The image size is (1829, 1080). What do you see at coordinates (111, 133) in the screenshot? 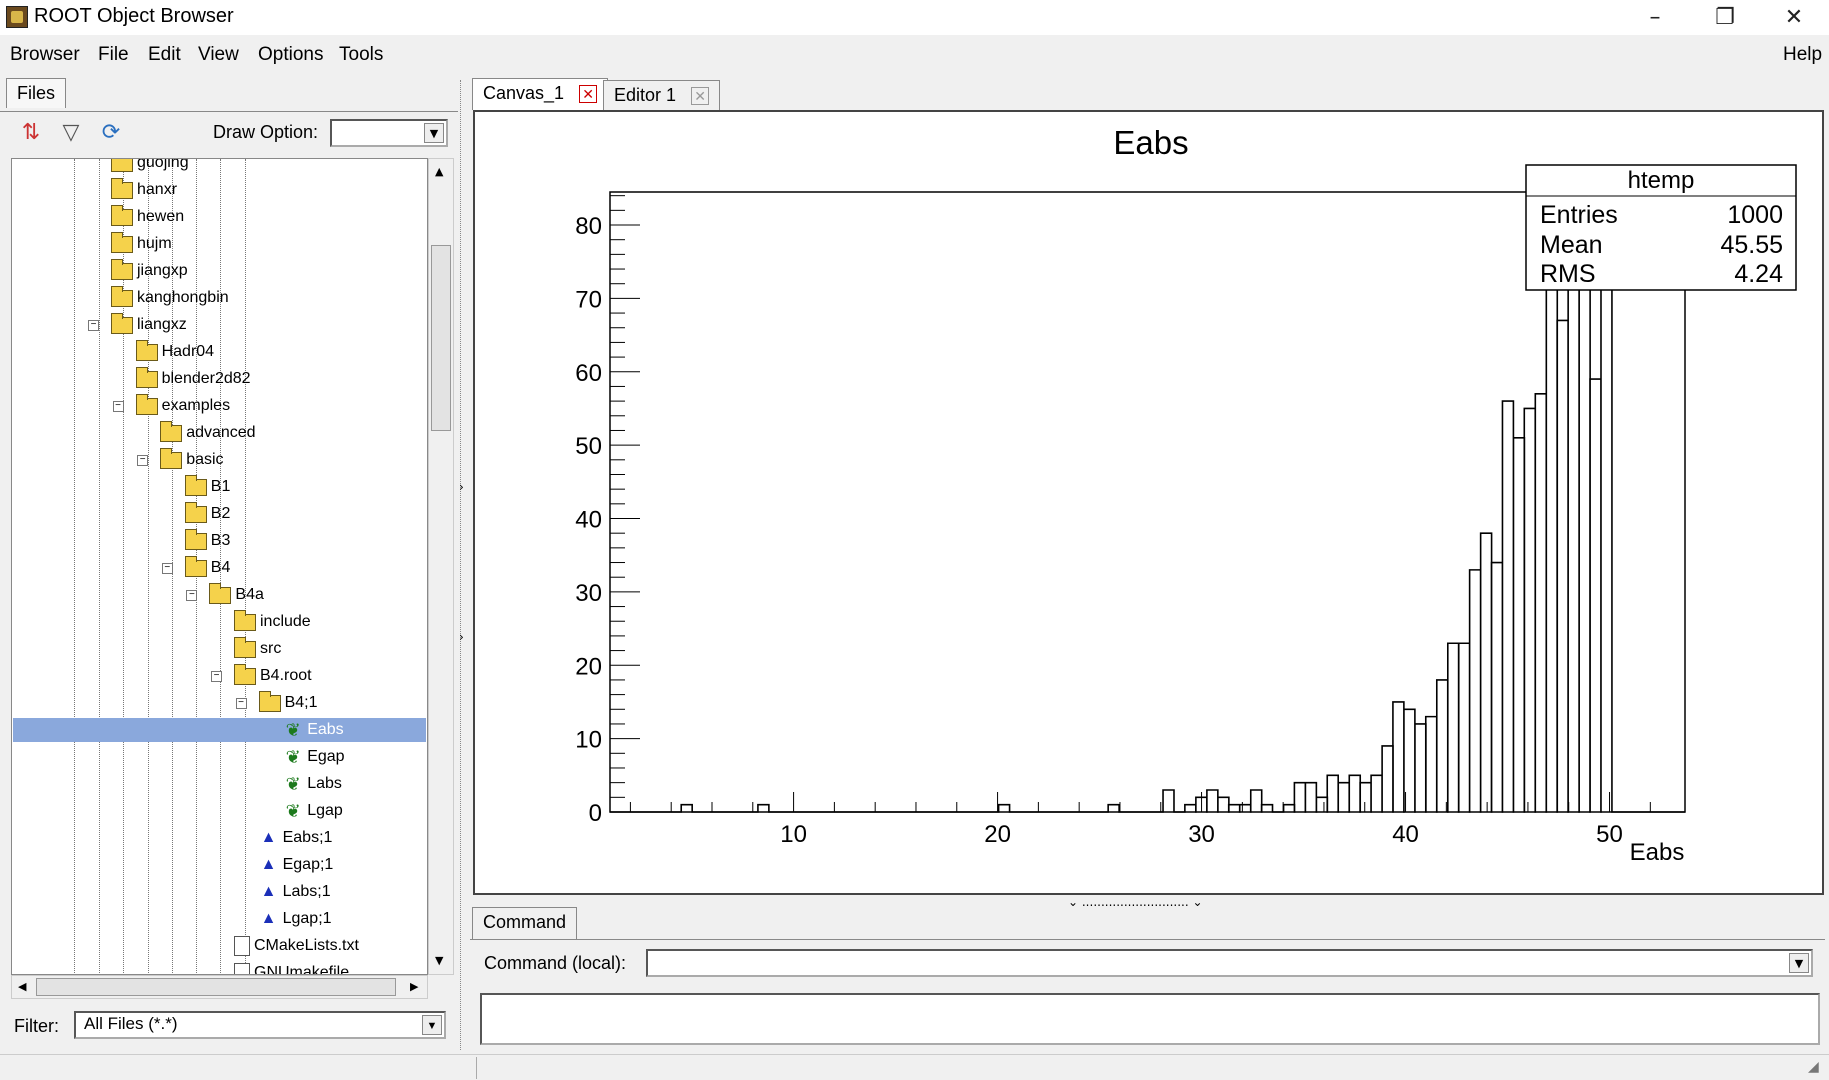
I see `refresh-icon: ⟳` at bounding box center [111, 133].